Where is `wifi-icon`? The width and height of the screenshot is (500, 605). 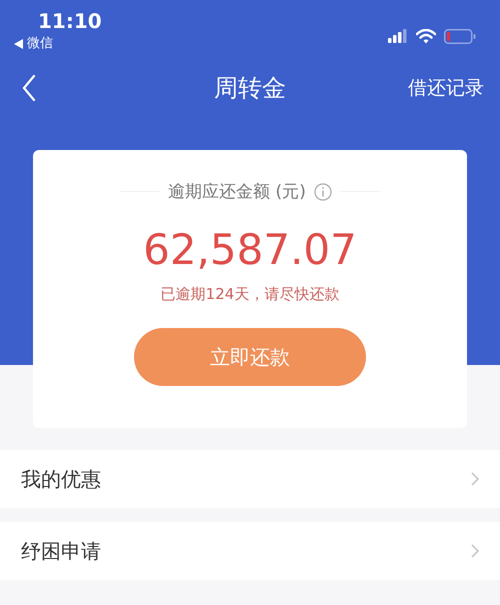
wifi-icon is located at coordinates (426, 36).